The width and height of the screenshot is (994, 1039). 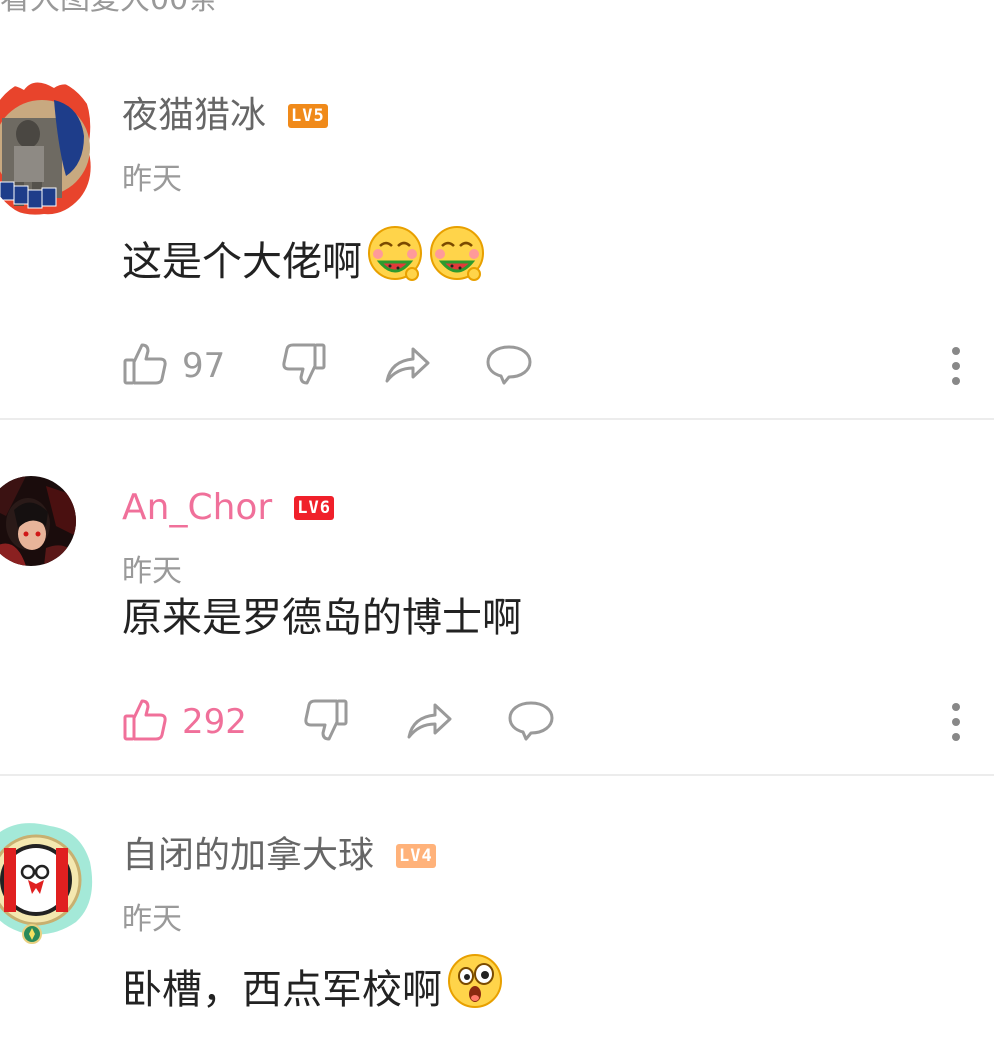 I want to click on comment-text-body: 这是个大佬啊, so click(x=242, y=262).